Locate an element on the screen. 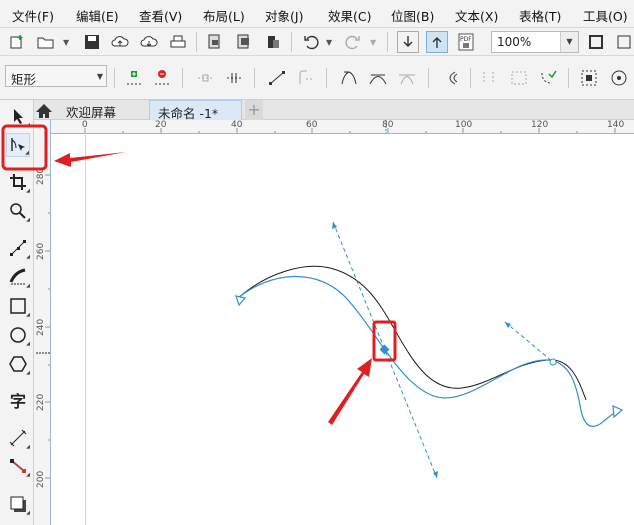 This screenshot has width=634, height=525. shape-tool-icon: ◢ is located at coordinates (18, 145).